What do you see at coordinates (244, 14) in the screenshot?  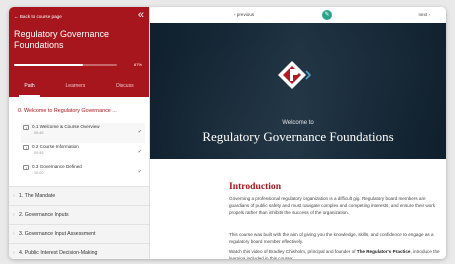 I see `previous-button: ‹ previous` at bounding box center [244, 14].